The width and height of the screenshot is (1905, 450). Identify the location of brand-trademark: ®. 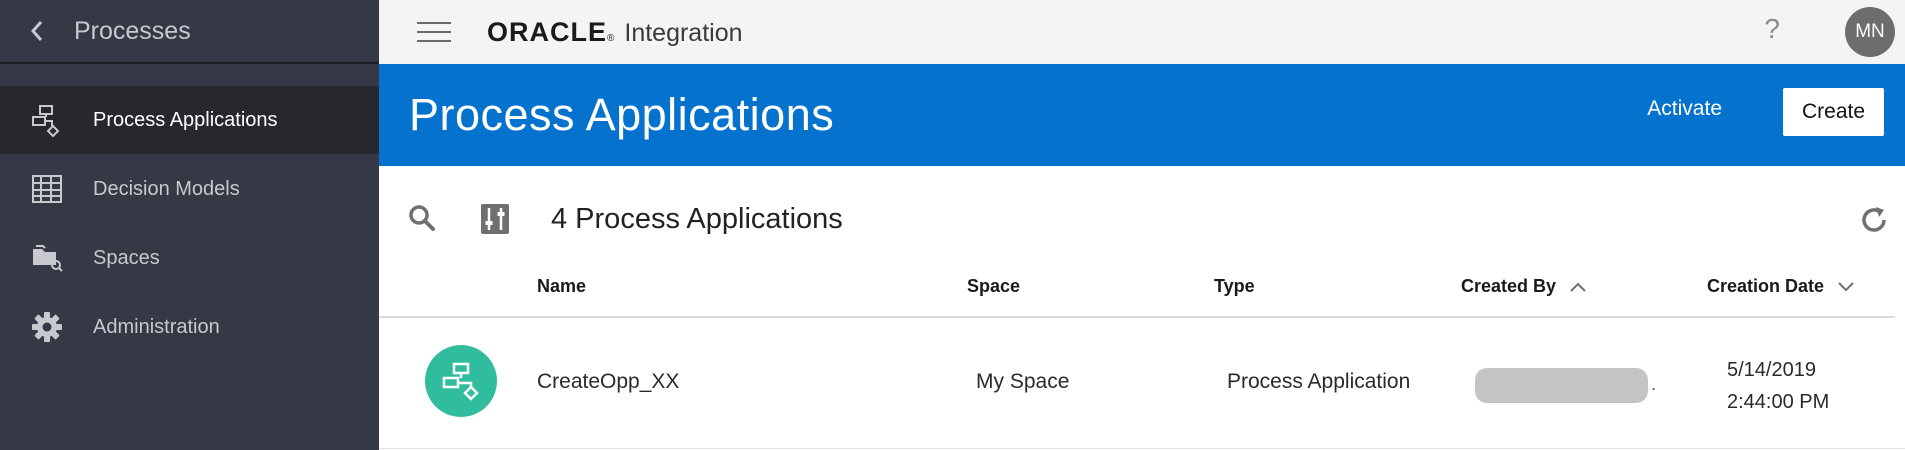
(611, 38).